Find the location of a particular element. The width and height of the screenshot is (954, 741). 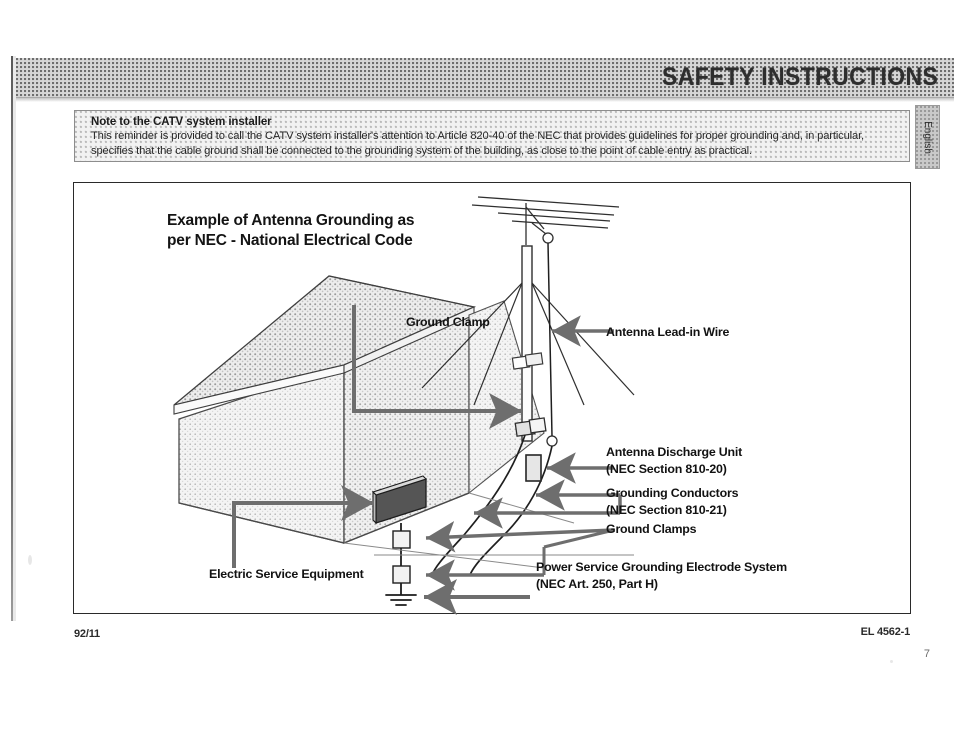

label-ground-clamp: Ground Clamp is located at coordinates (448, 322).